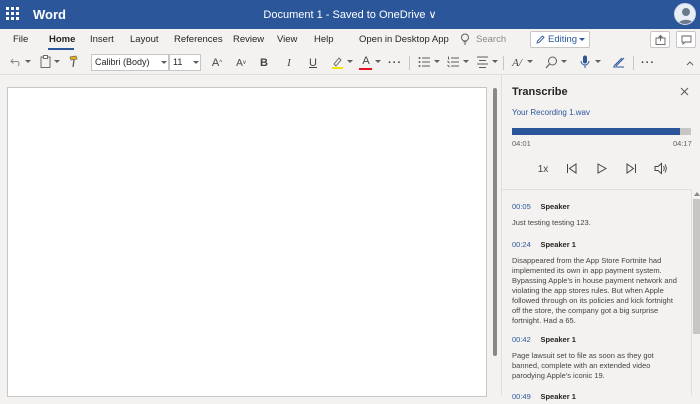 The width and height of the screenshot is (700, 404). What do you see at coordinates (45, 61) in the screenshot?
I see `paste-icon` at bounding box center [45, 61].